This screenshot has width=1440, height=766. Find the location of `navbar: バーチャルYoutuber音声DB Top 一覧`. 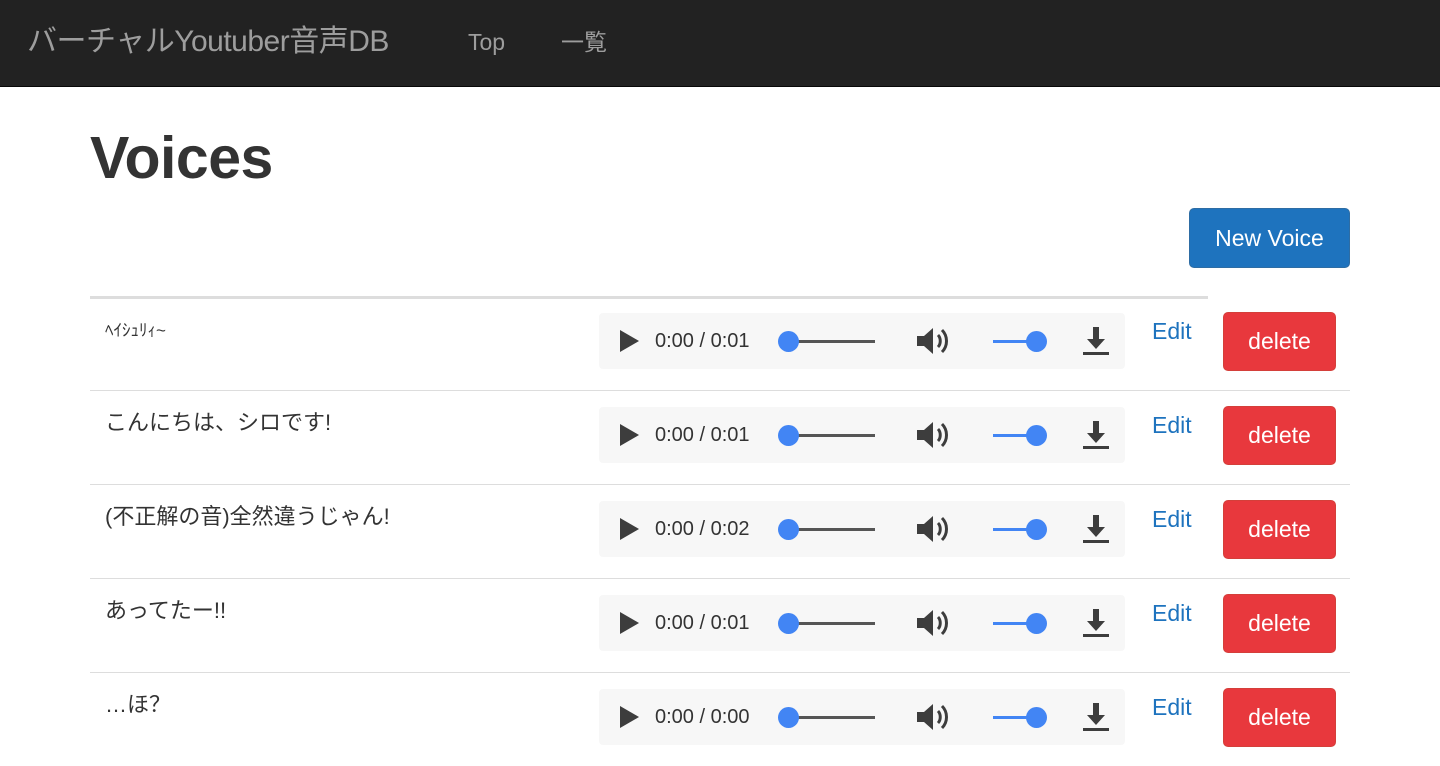

navbar: バーチャルYoutuber音声DB Top 一覧 is located at coordinates (720, 43).